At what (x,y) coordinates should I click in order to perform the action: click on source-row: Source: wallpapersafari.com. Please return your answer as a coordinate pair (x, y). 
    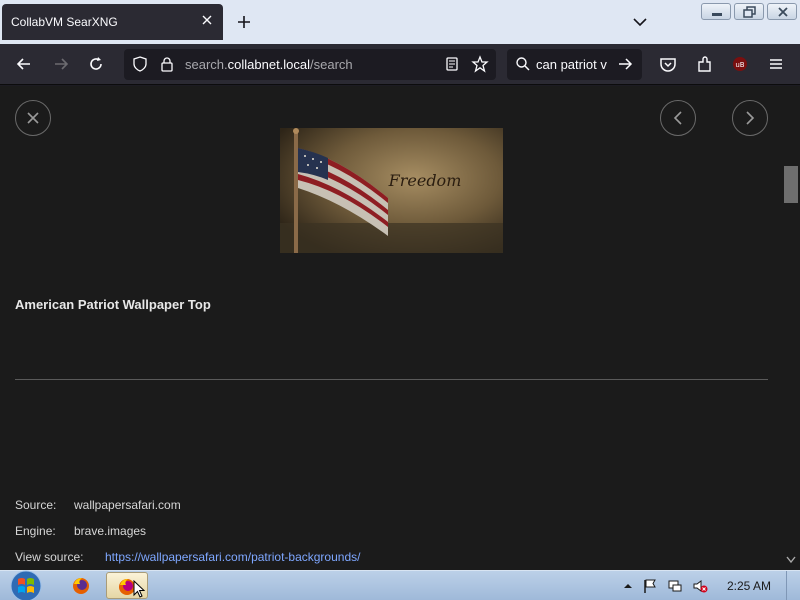
    Looking at the image, I should click on (98, 505).